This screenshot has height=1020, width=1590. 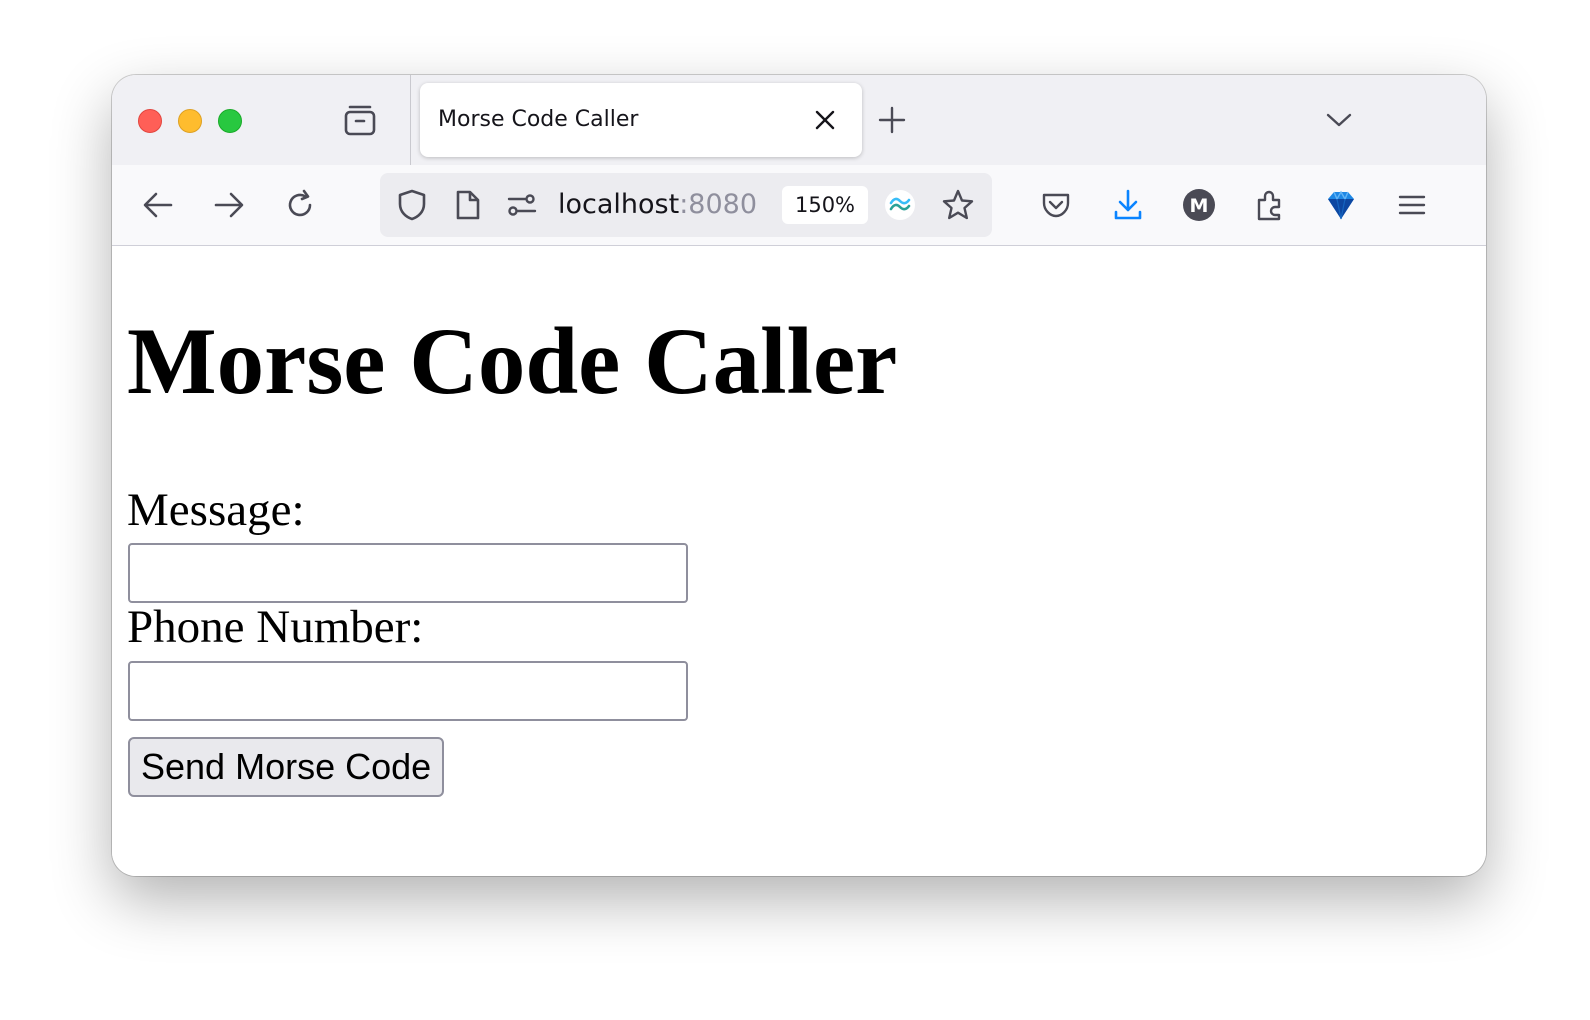 What do you see at coordinates (1341, 205) in the screenshot?
I see `gem-extension-icon` at bounding box center [1341, 205].